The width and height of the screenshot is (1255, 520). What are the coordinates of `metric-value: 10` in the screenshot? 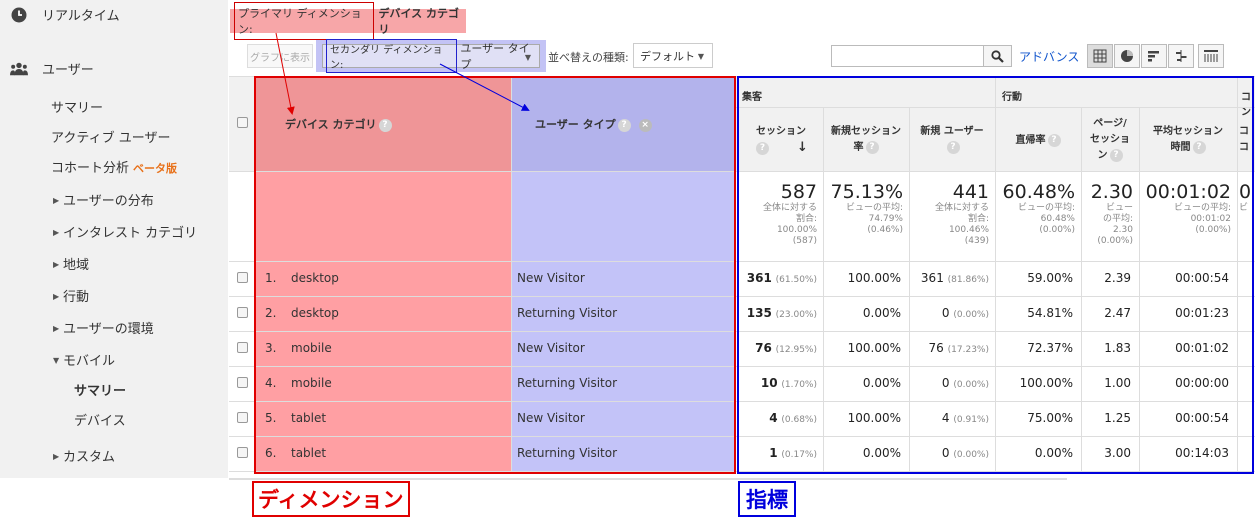 It's located at (769, 383).